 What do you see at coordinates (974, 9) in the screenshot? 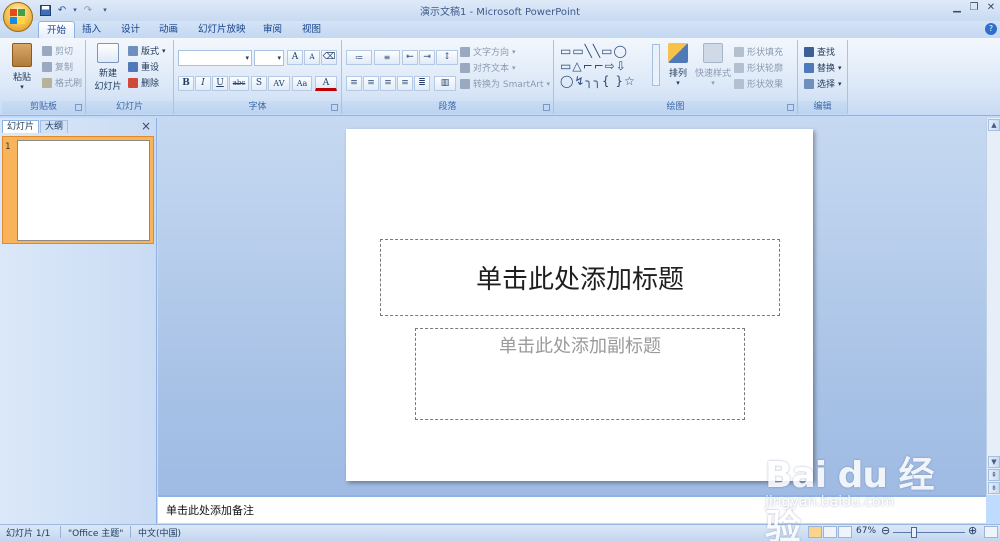
I see `restore-button: ❐` at bounding box center [974, 9].